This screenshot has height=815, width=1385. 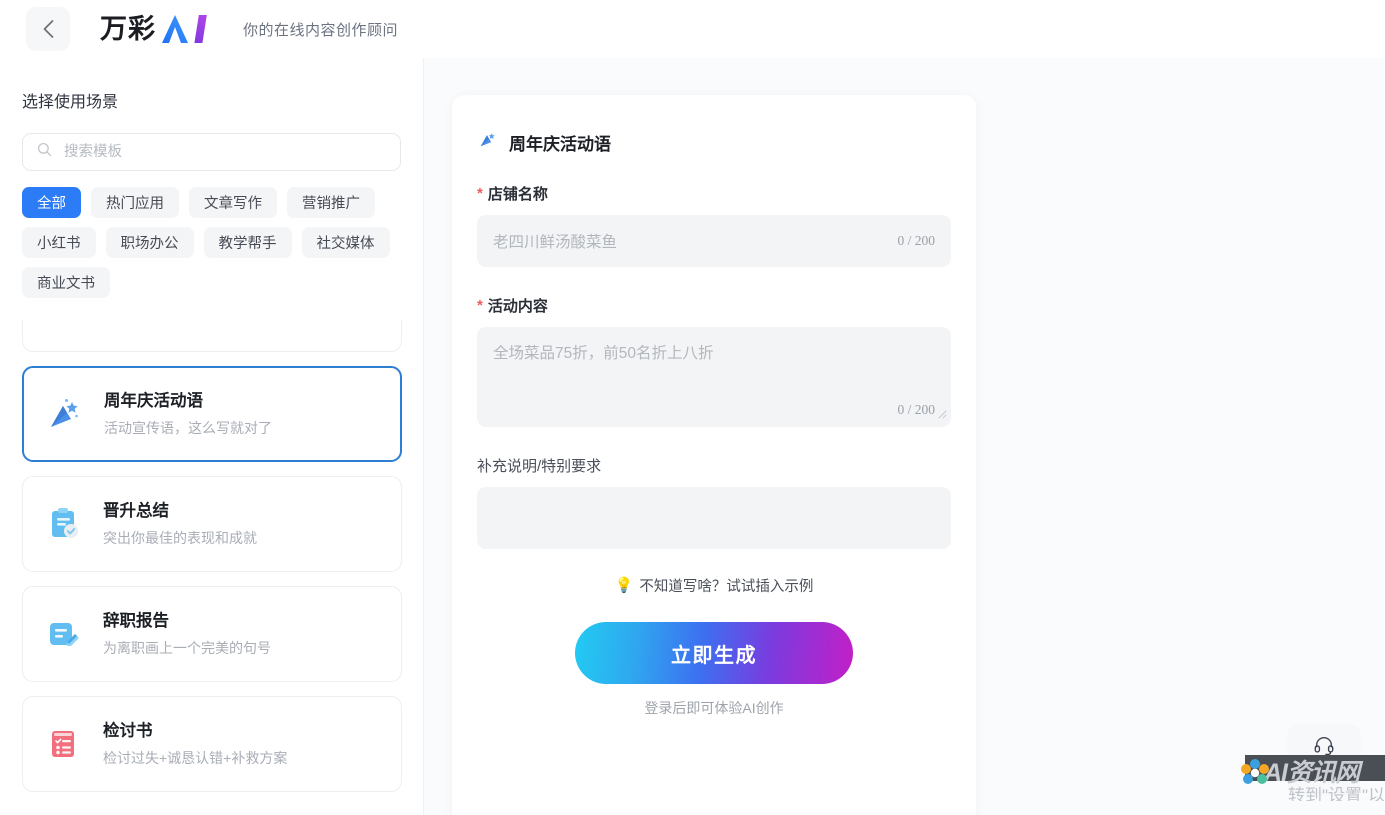 I want to click on extra-notes-textarea, so click(x=714, y=518).